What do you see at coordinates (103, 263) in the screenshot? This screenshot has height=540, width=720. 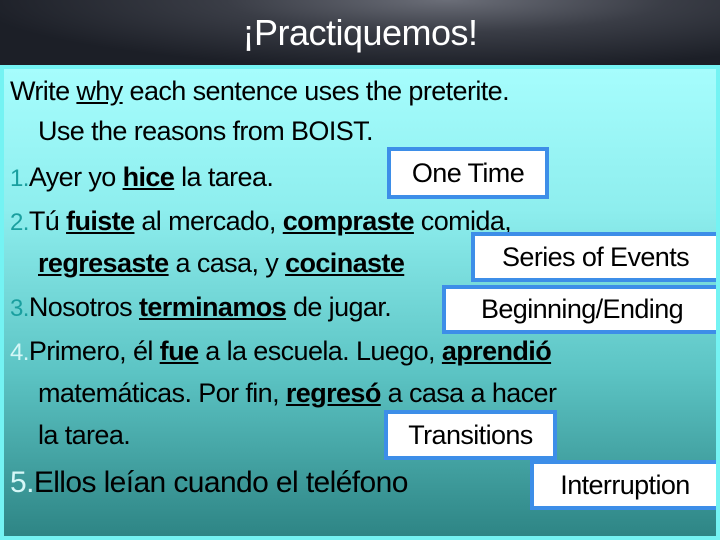 I see `preterite-verb: regresaste` at bounding box center [103, 263].